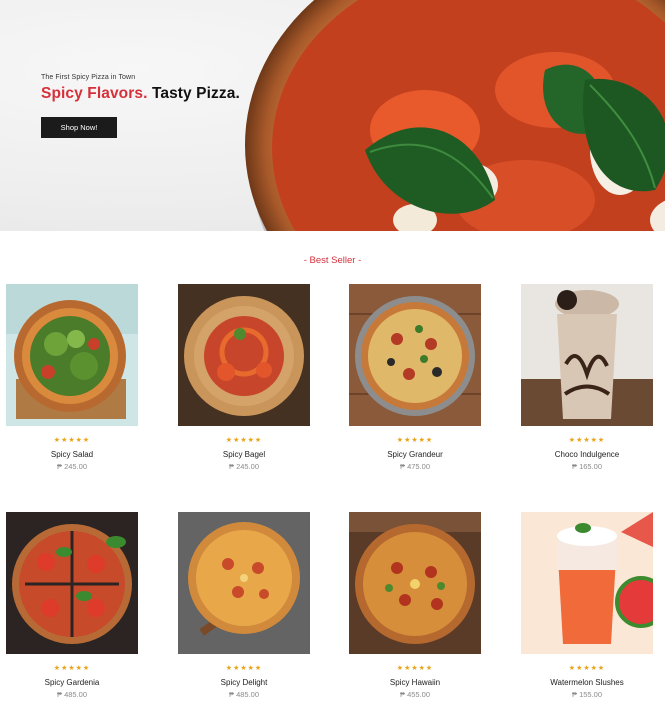 This screenshot has height=713, width=665. Describe the element at coordinates (587, 466) in the screenshot. I see `product-price: ₱ 165.00` at that location.